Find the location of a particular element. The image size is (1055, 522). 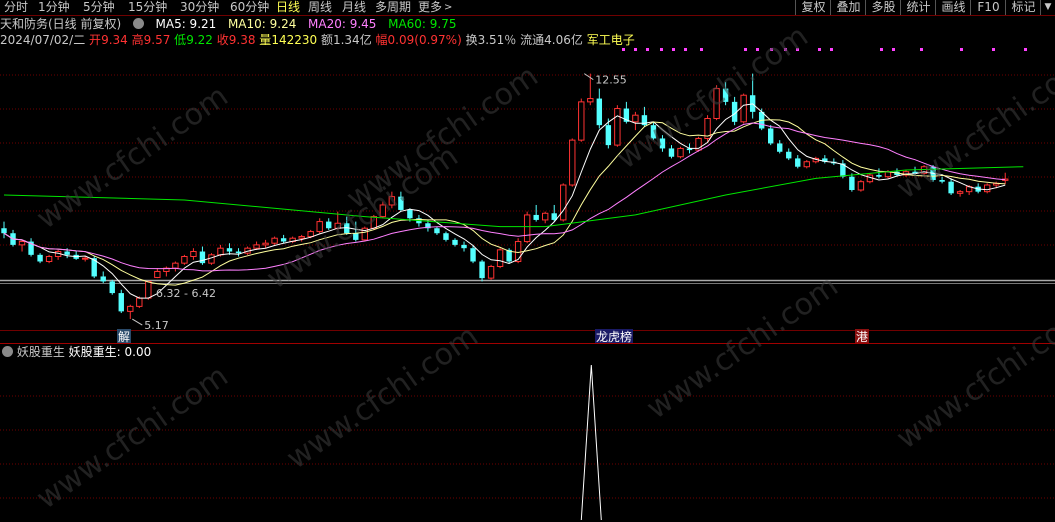

indicator-collapse-icon is located at coordinates (7, 351).